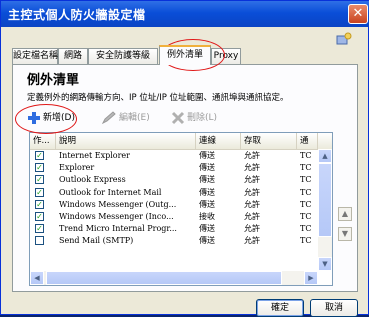  Describe the element at coordinates (39, 241) in the screenshot. I see `row-enabled-checkbox` at that location.